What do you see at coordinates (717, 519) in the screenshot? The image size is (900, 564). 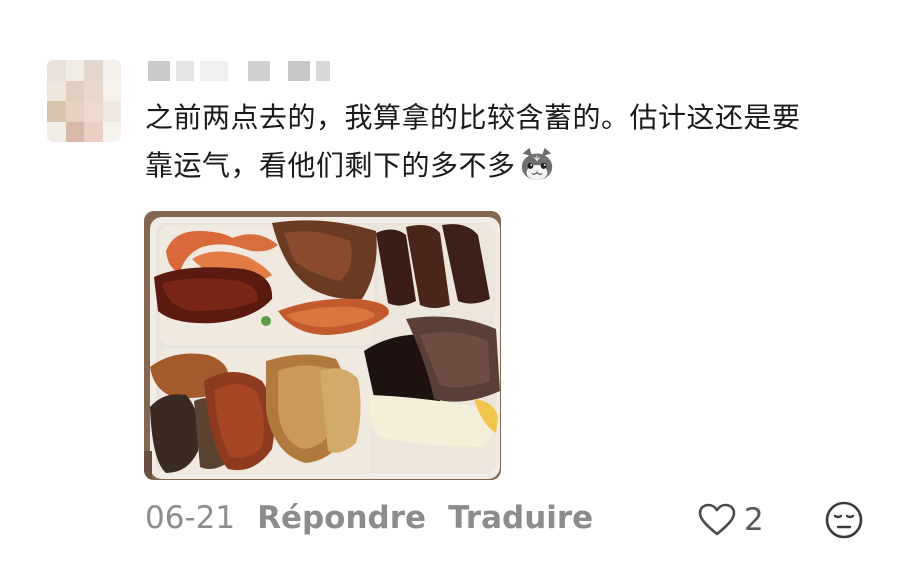 I see `heart-outline-icon` at bounding box center [717, 519].